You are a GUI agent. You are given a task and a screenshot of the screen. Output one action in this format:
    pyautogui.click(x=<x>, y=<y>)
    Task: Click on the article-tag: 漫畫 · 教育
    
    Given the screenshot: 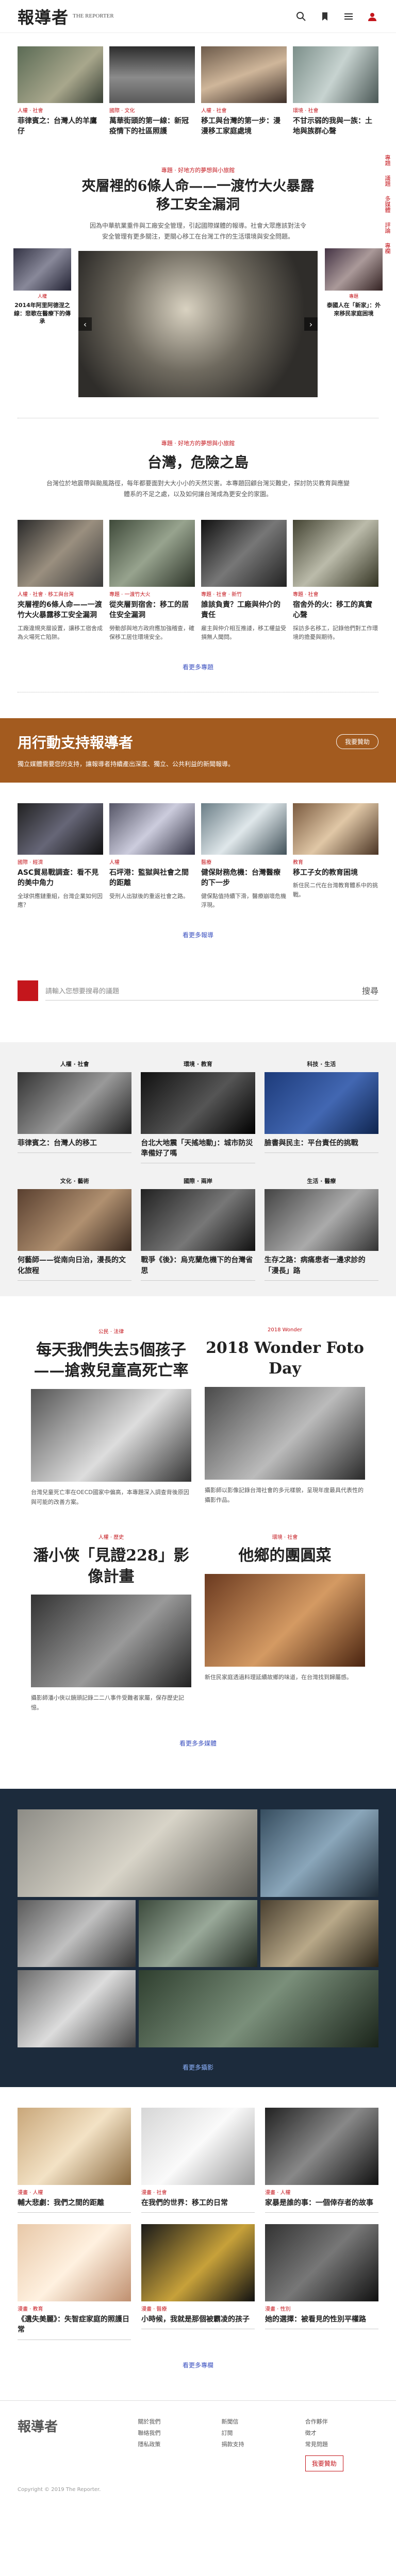 What is the action you would take?
    pyautogui.click(x=31, y=2310)
    